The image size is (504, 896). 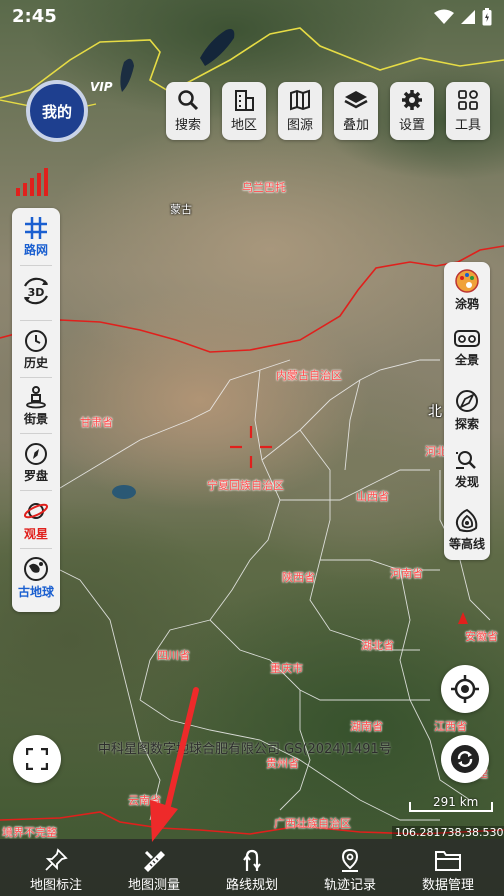 I want to click on tools-label: 工具, so click(x=467, y=125).